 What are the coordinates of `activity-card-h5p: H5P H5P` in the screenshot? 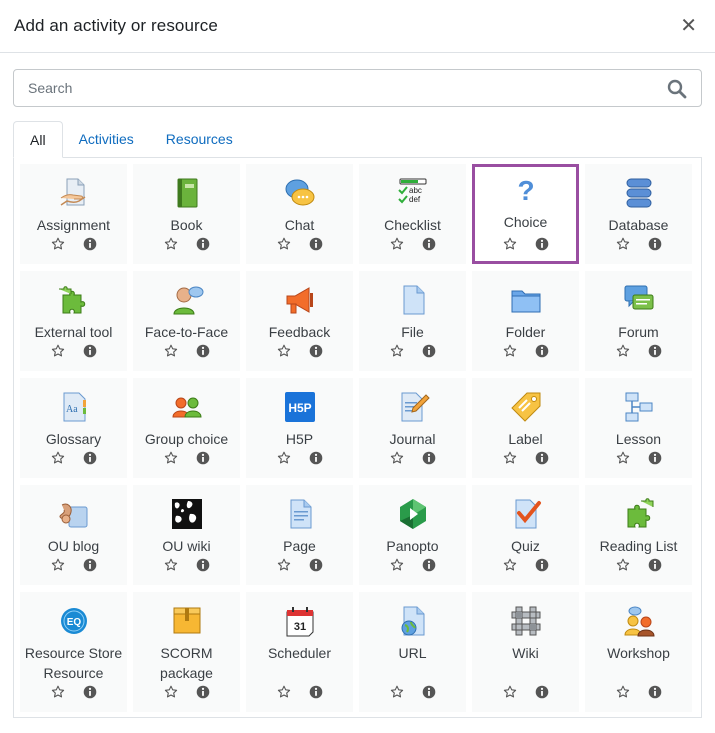 It's located at (299, 428).